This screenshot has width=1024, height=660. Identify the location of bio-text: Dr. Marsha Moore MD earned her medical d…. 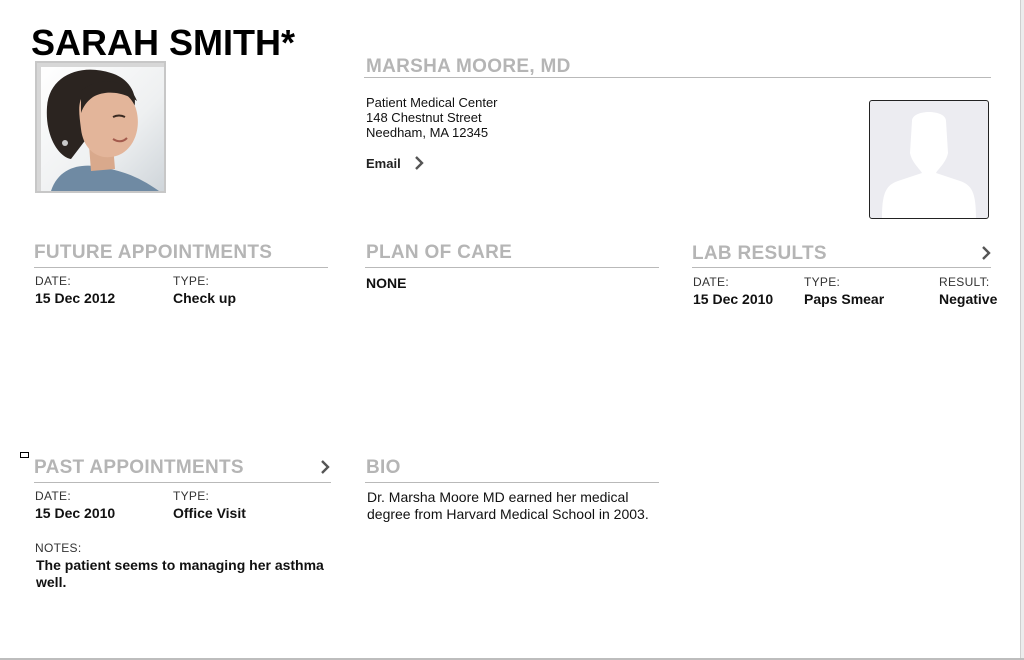
(508, 506).